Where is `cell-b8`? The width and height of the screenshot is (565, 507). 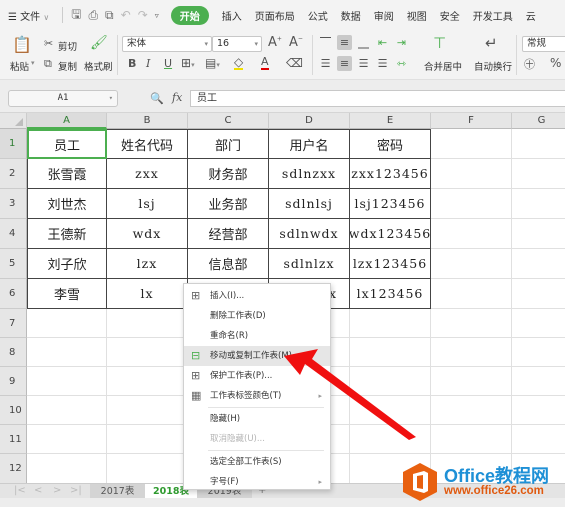
cell-b8 is located at coordinates (147, 352).